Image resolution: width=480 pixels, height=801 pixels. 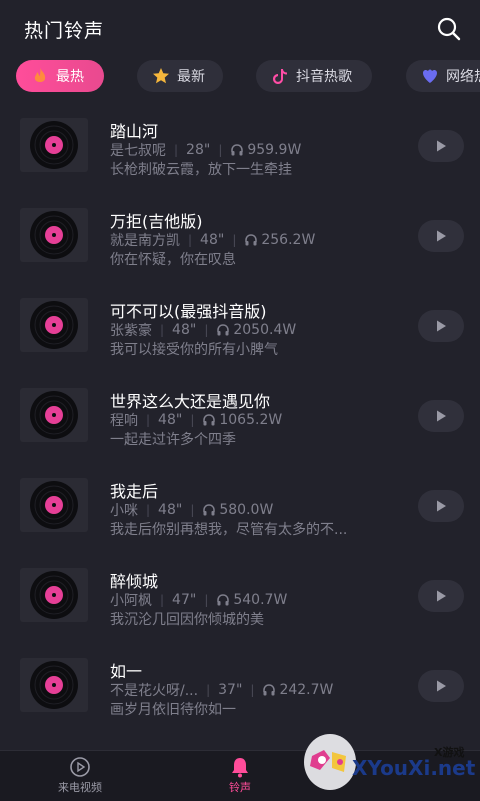 I want to click on tab-hottest: 最热, so click(x=60, y=76).